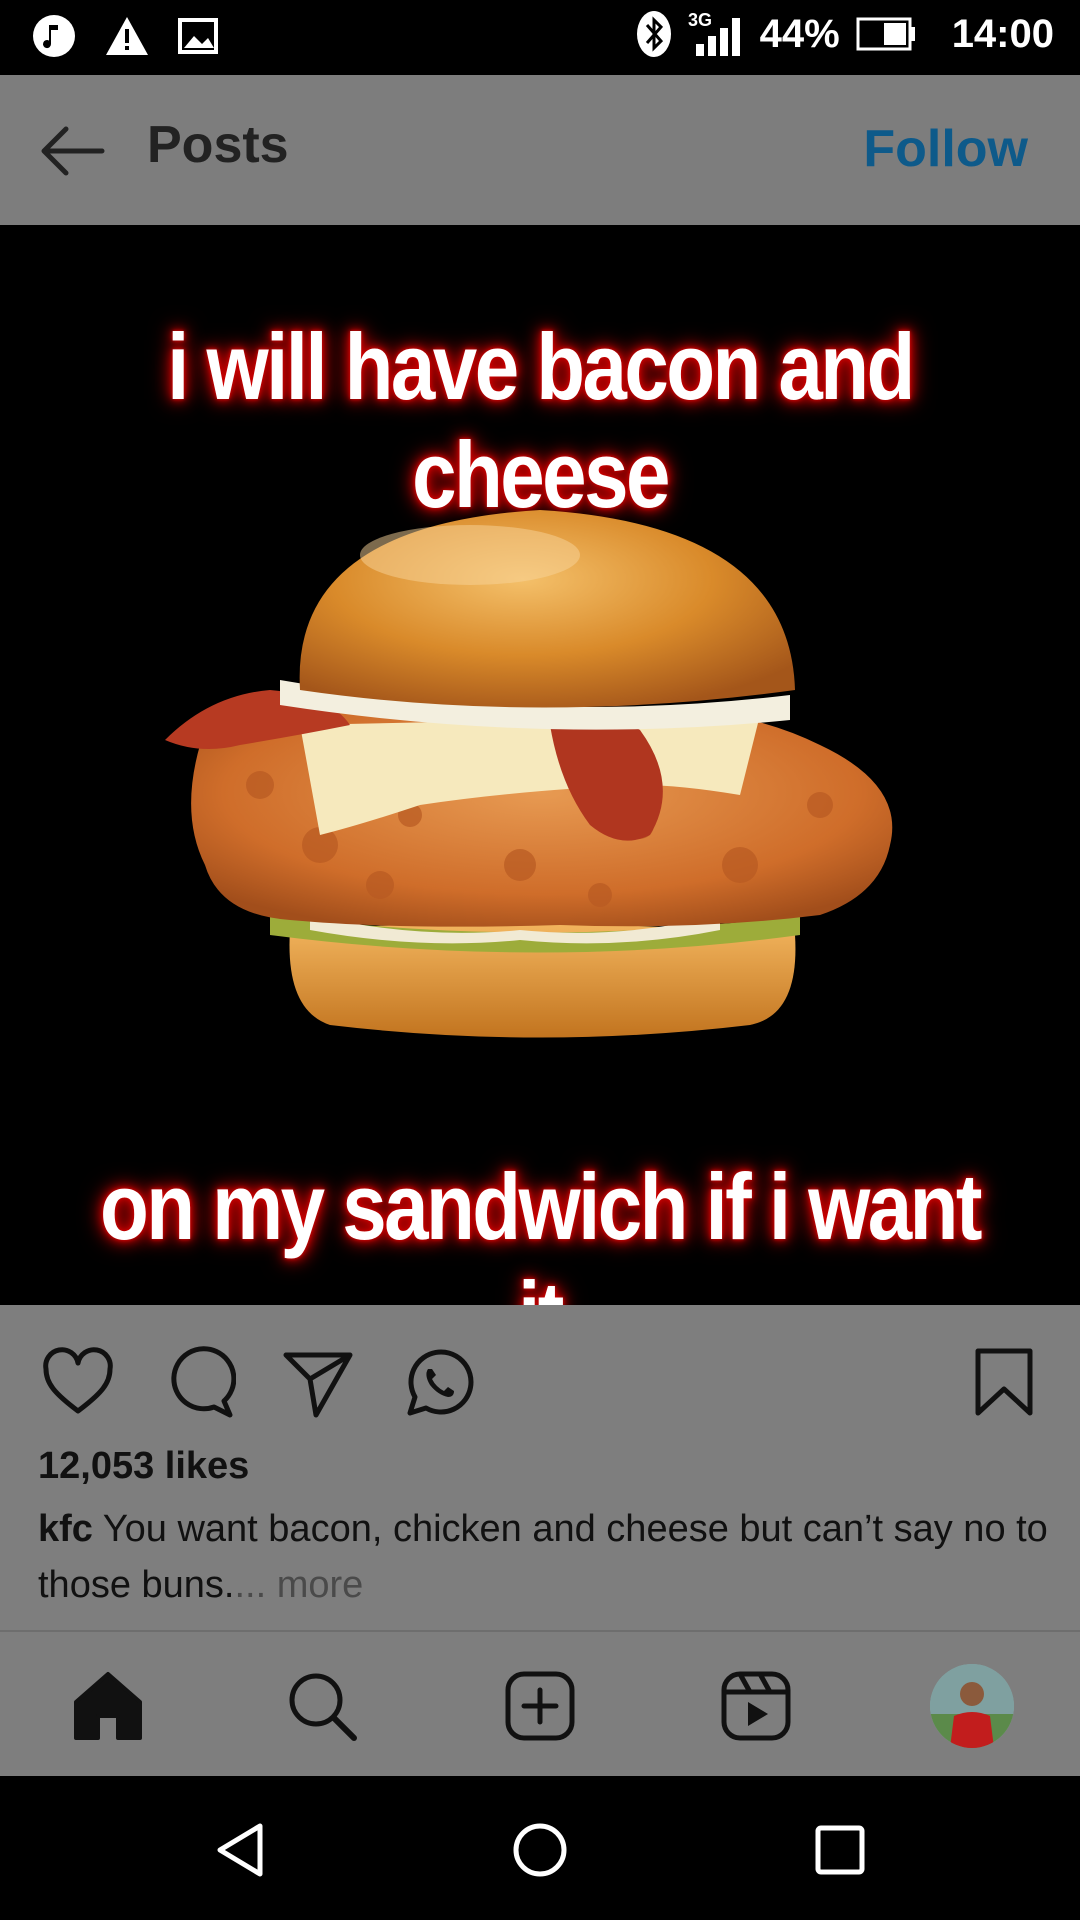  I want to click on bottom-nav, so click(540, 1703).